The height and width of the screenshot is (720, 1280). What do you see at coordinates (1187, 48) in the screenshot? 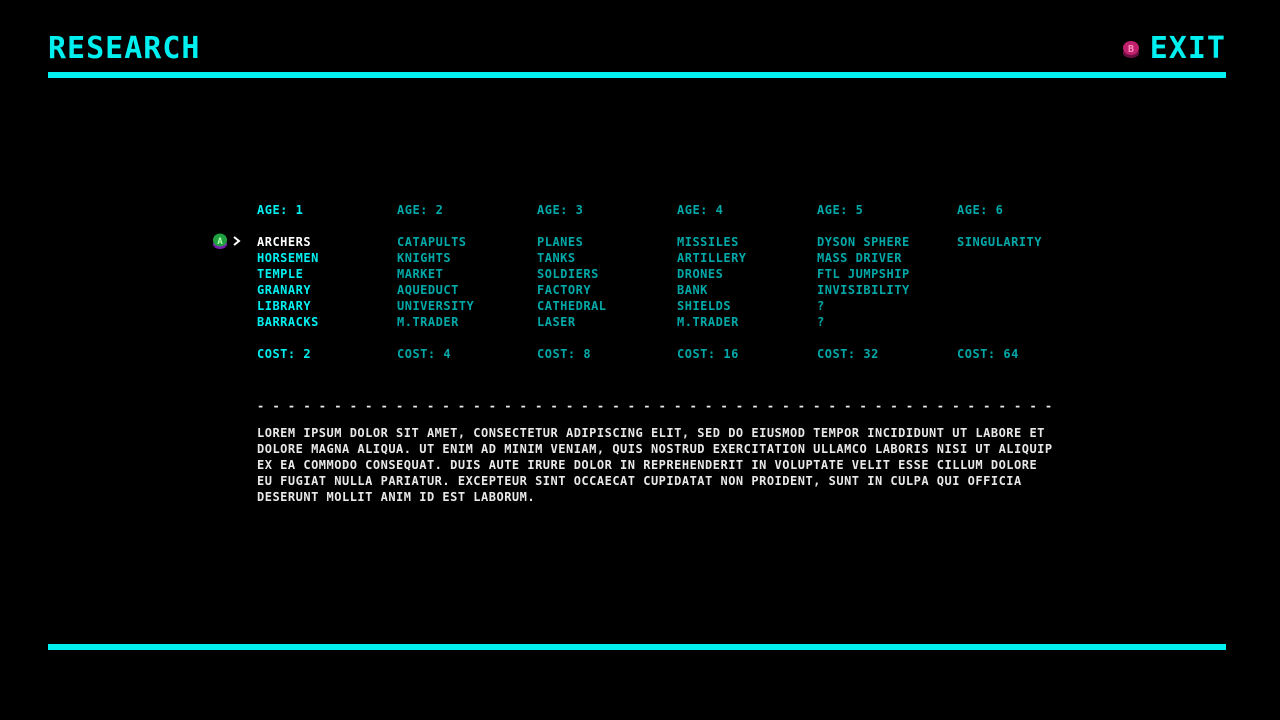
I see `exit-label: EXIT` at bounding box center [1187, 48].